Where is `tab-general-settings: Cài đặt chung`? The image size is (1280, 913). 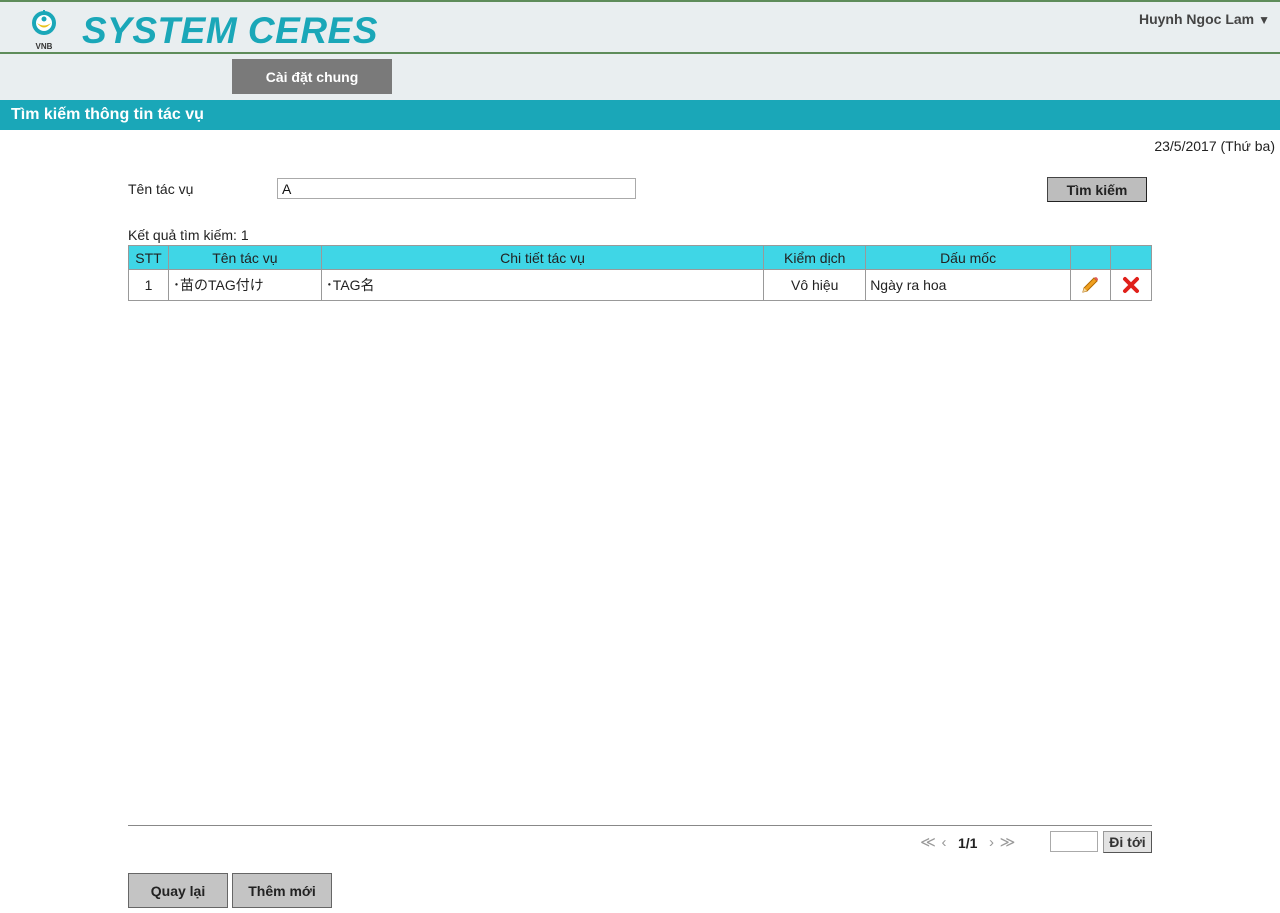
tab-general-settings: Cài đặt chung is located at coordinates (312, 76).